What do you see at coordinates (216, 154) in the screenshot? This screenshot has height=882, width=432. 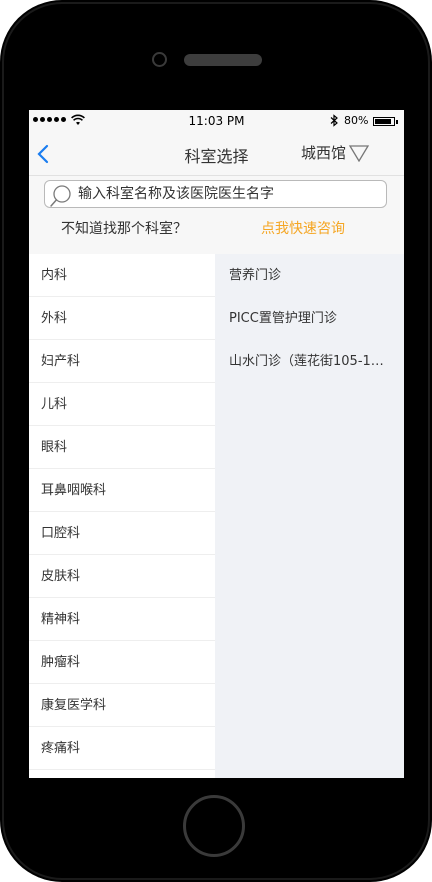 I see `navigation-bar: 科室选择 城西馆` at bounding box center [216, 154].